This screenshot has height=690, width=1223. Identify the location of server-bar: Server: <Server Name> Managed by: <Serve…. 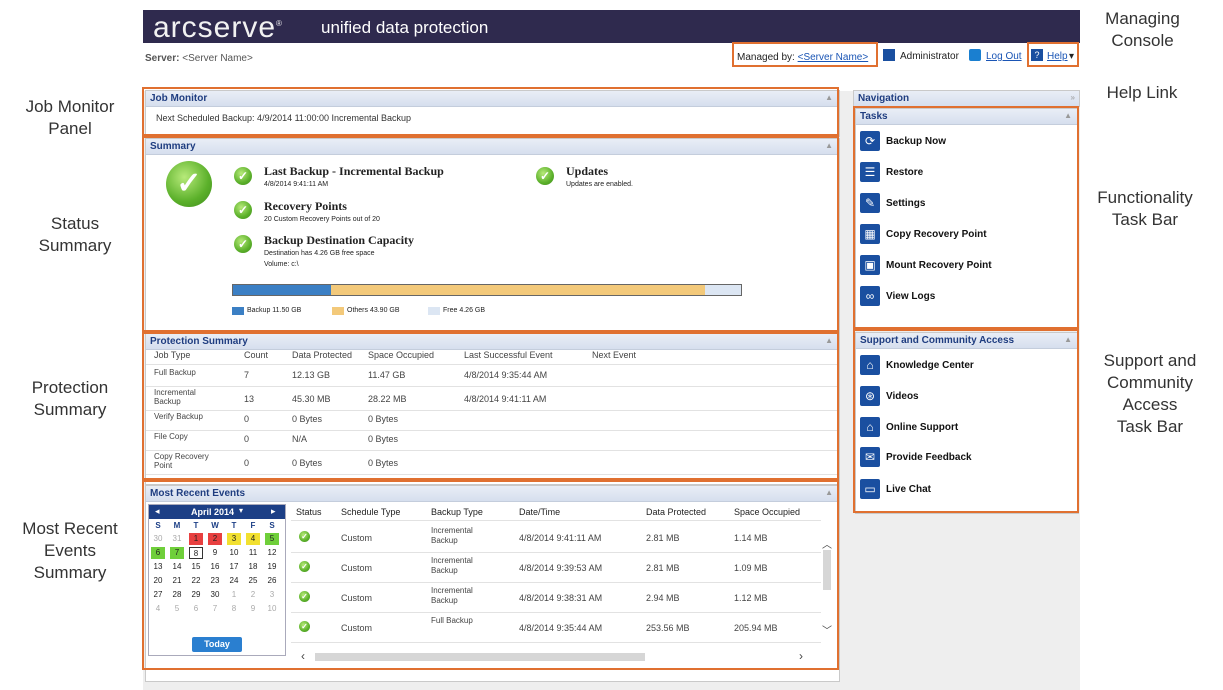
(611, 67).